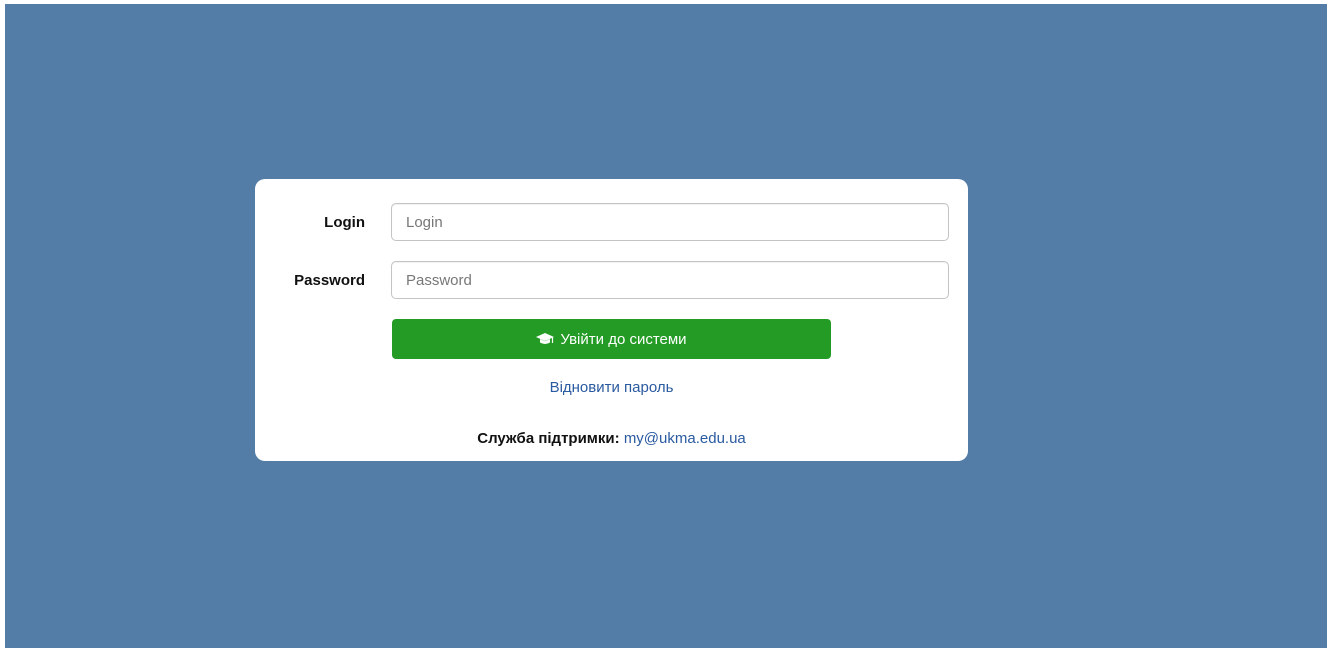  I want to click on login-input, so click(670, 222).